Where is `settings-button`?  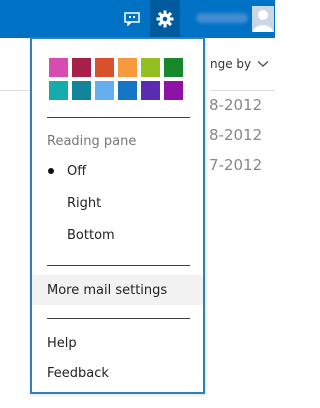
settings-button is located at coordinates (165, 19).